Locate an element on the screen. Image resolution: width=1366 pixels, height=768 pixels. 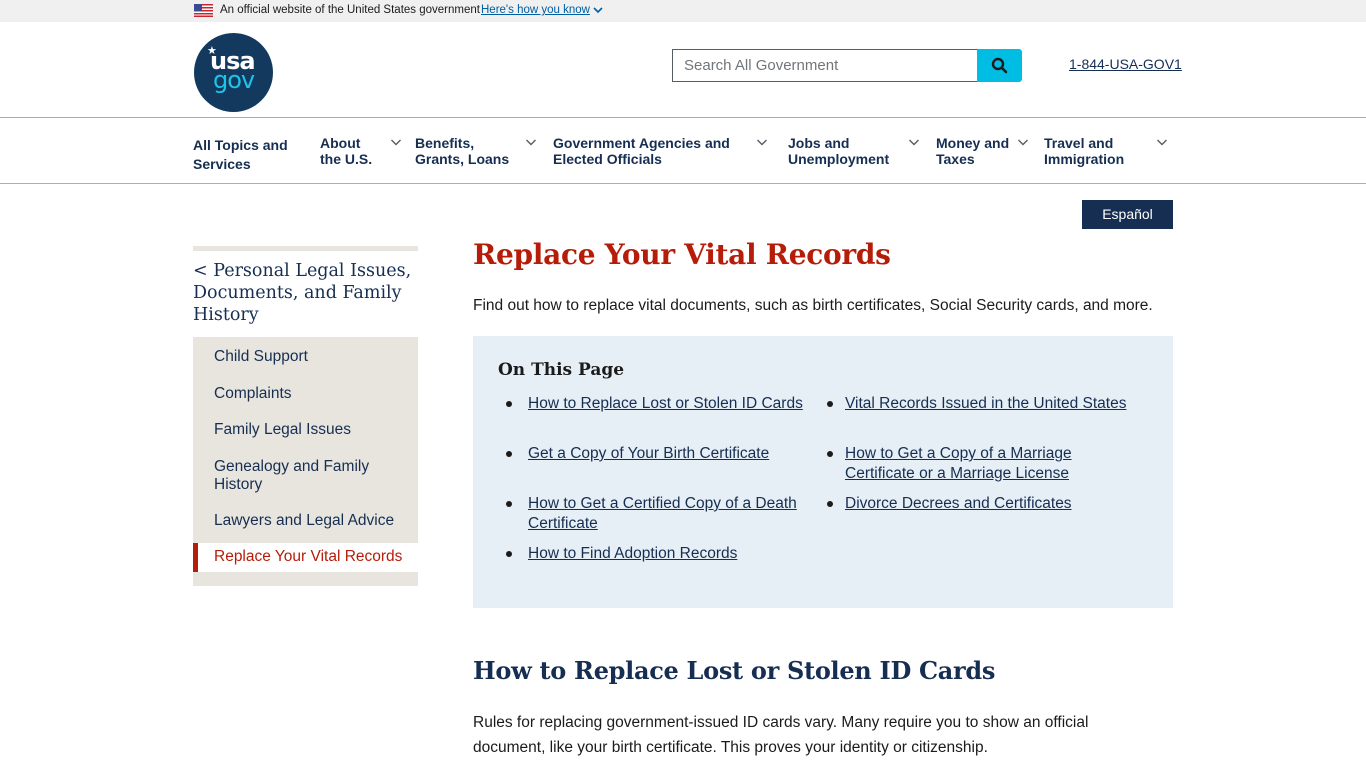
otp-link-lost-stolen-id: How to Replace Lost or Stolen ID Cards is located at coordinates (668, 404).